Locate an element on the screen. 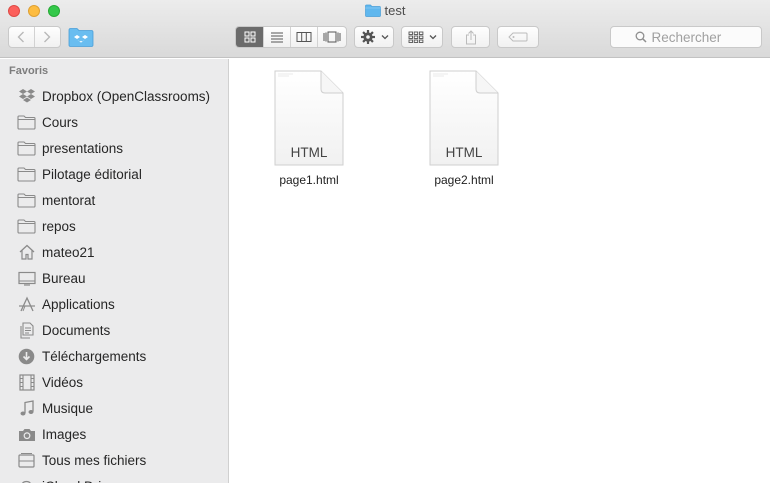  arrange-menu-button is located at coordinates (422, 37).